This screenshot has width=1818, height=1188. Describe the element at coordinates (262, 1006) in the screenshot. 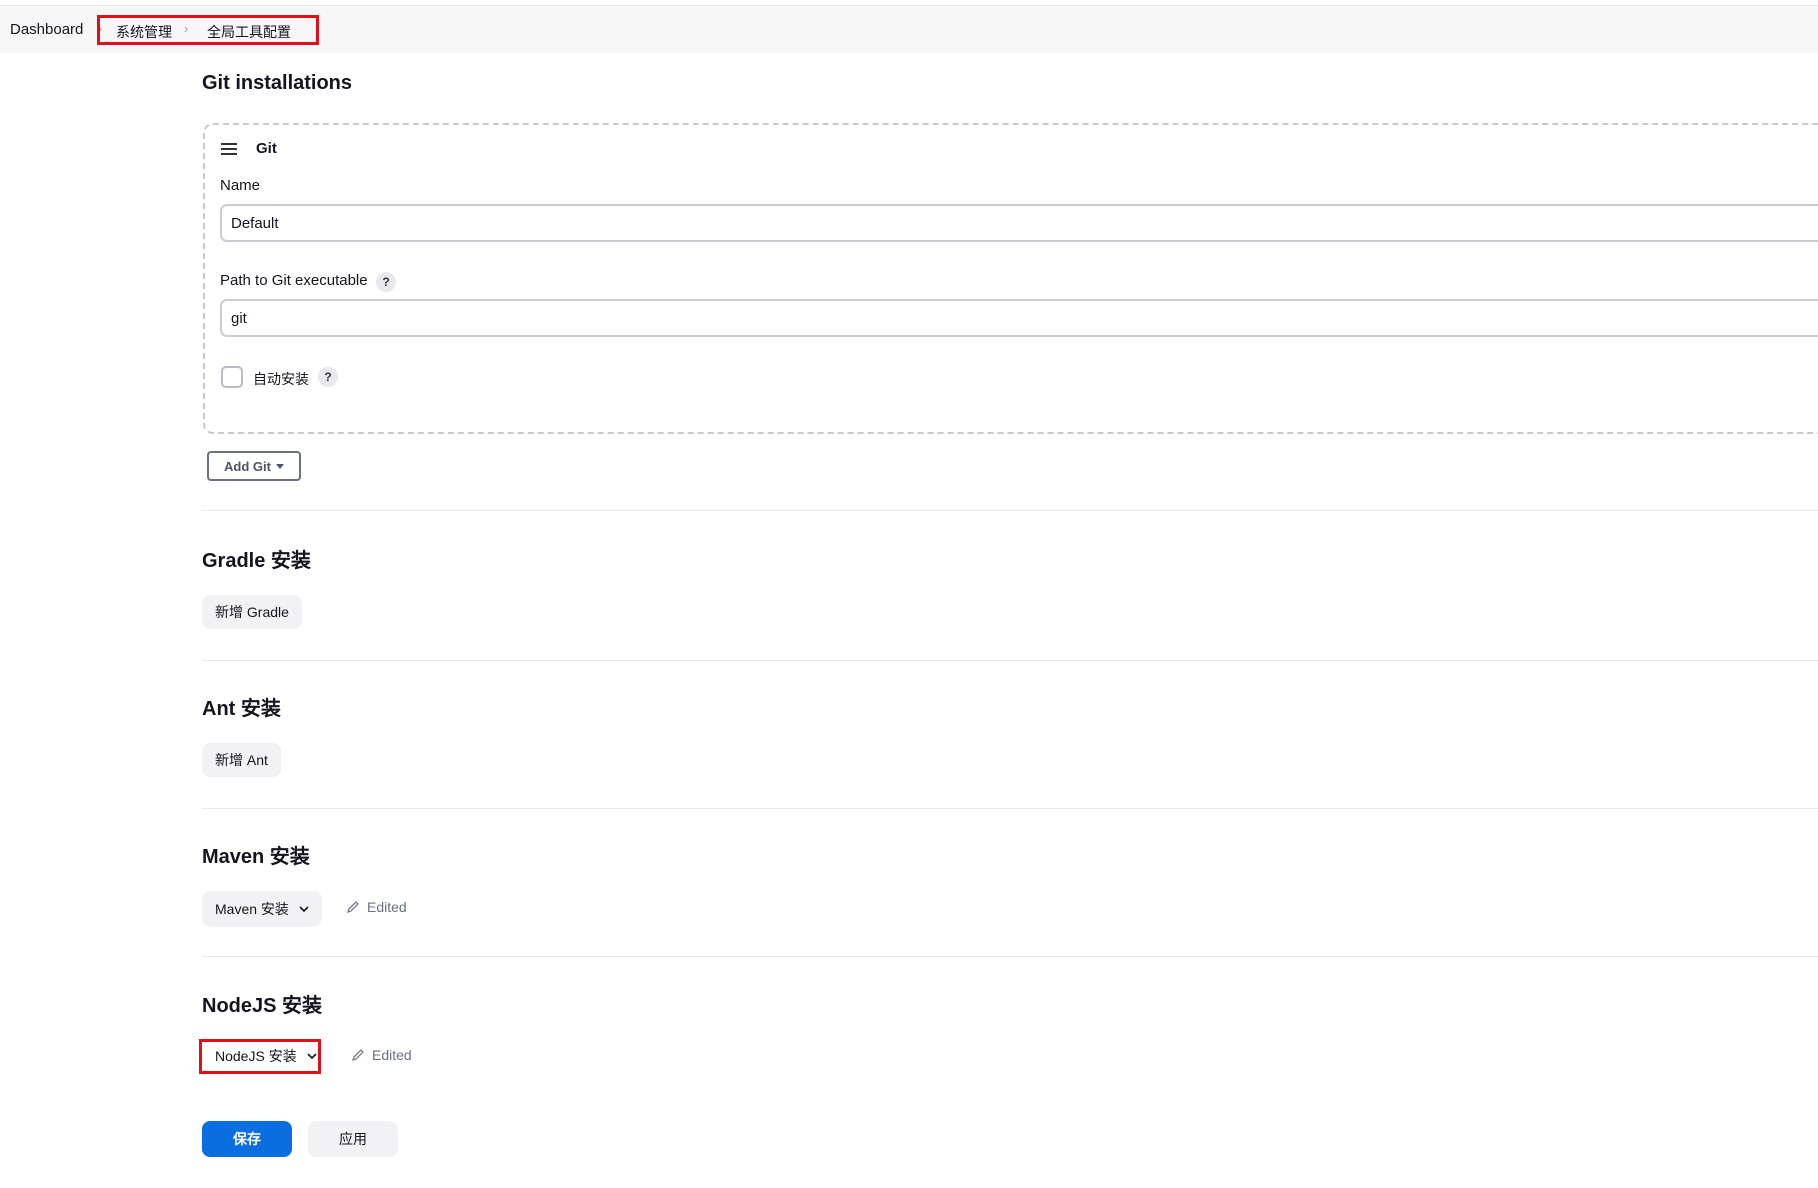

I see `nodejs-section-title: NodeJS 安装` at that location.